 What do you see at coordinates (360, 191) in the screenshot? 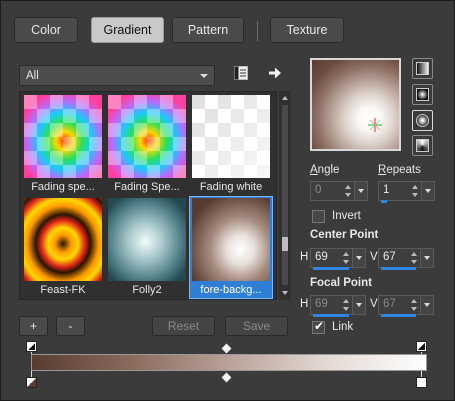
I see `angle-dropdown-icon` at bounding box center [360, 191].